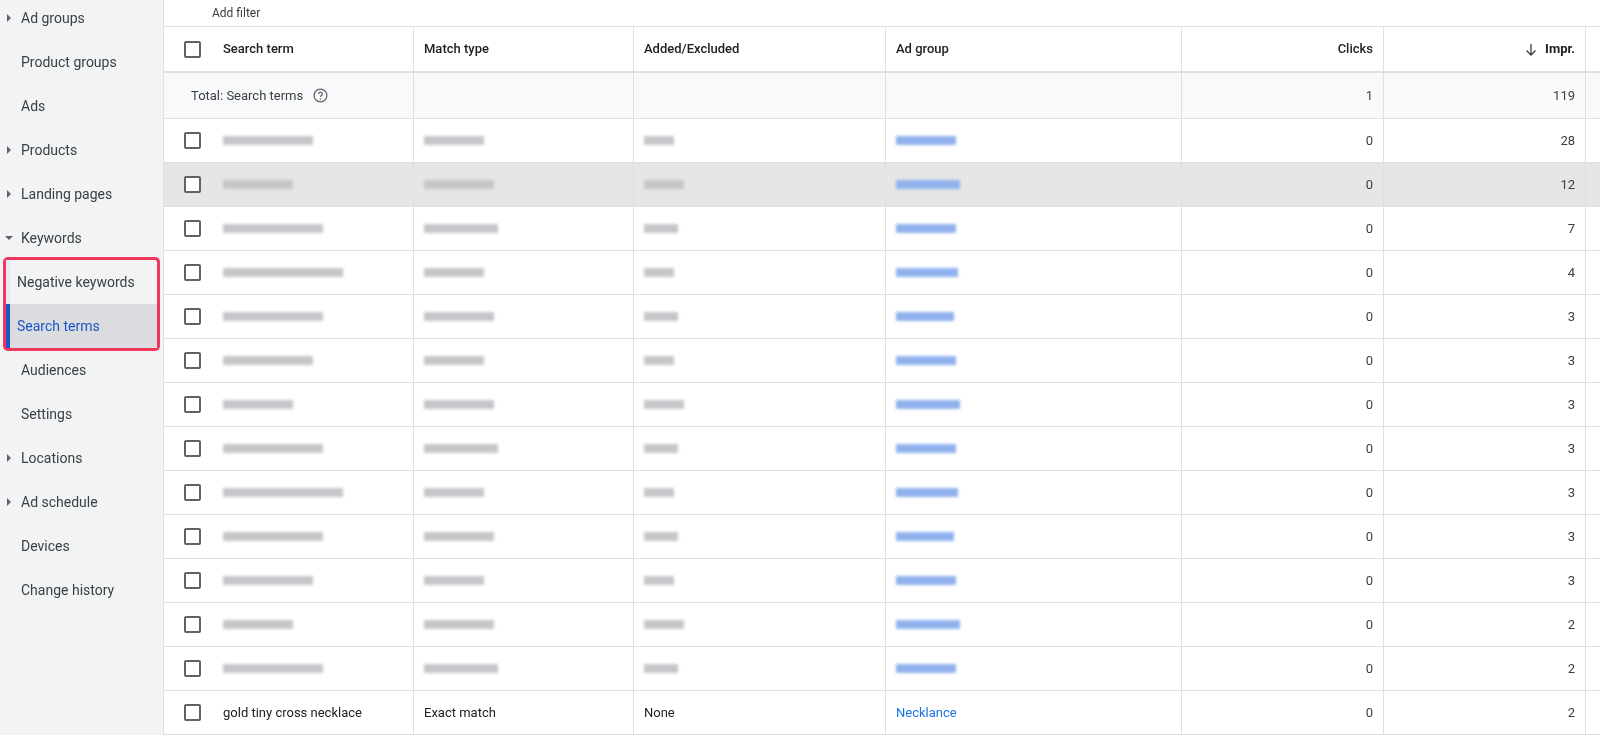 This screenshot has height=735, width=1600. I want to click on column-header: Impr., so click(1485, 49).